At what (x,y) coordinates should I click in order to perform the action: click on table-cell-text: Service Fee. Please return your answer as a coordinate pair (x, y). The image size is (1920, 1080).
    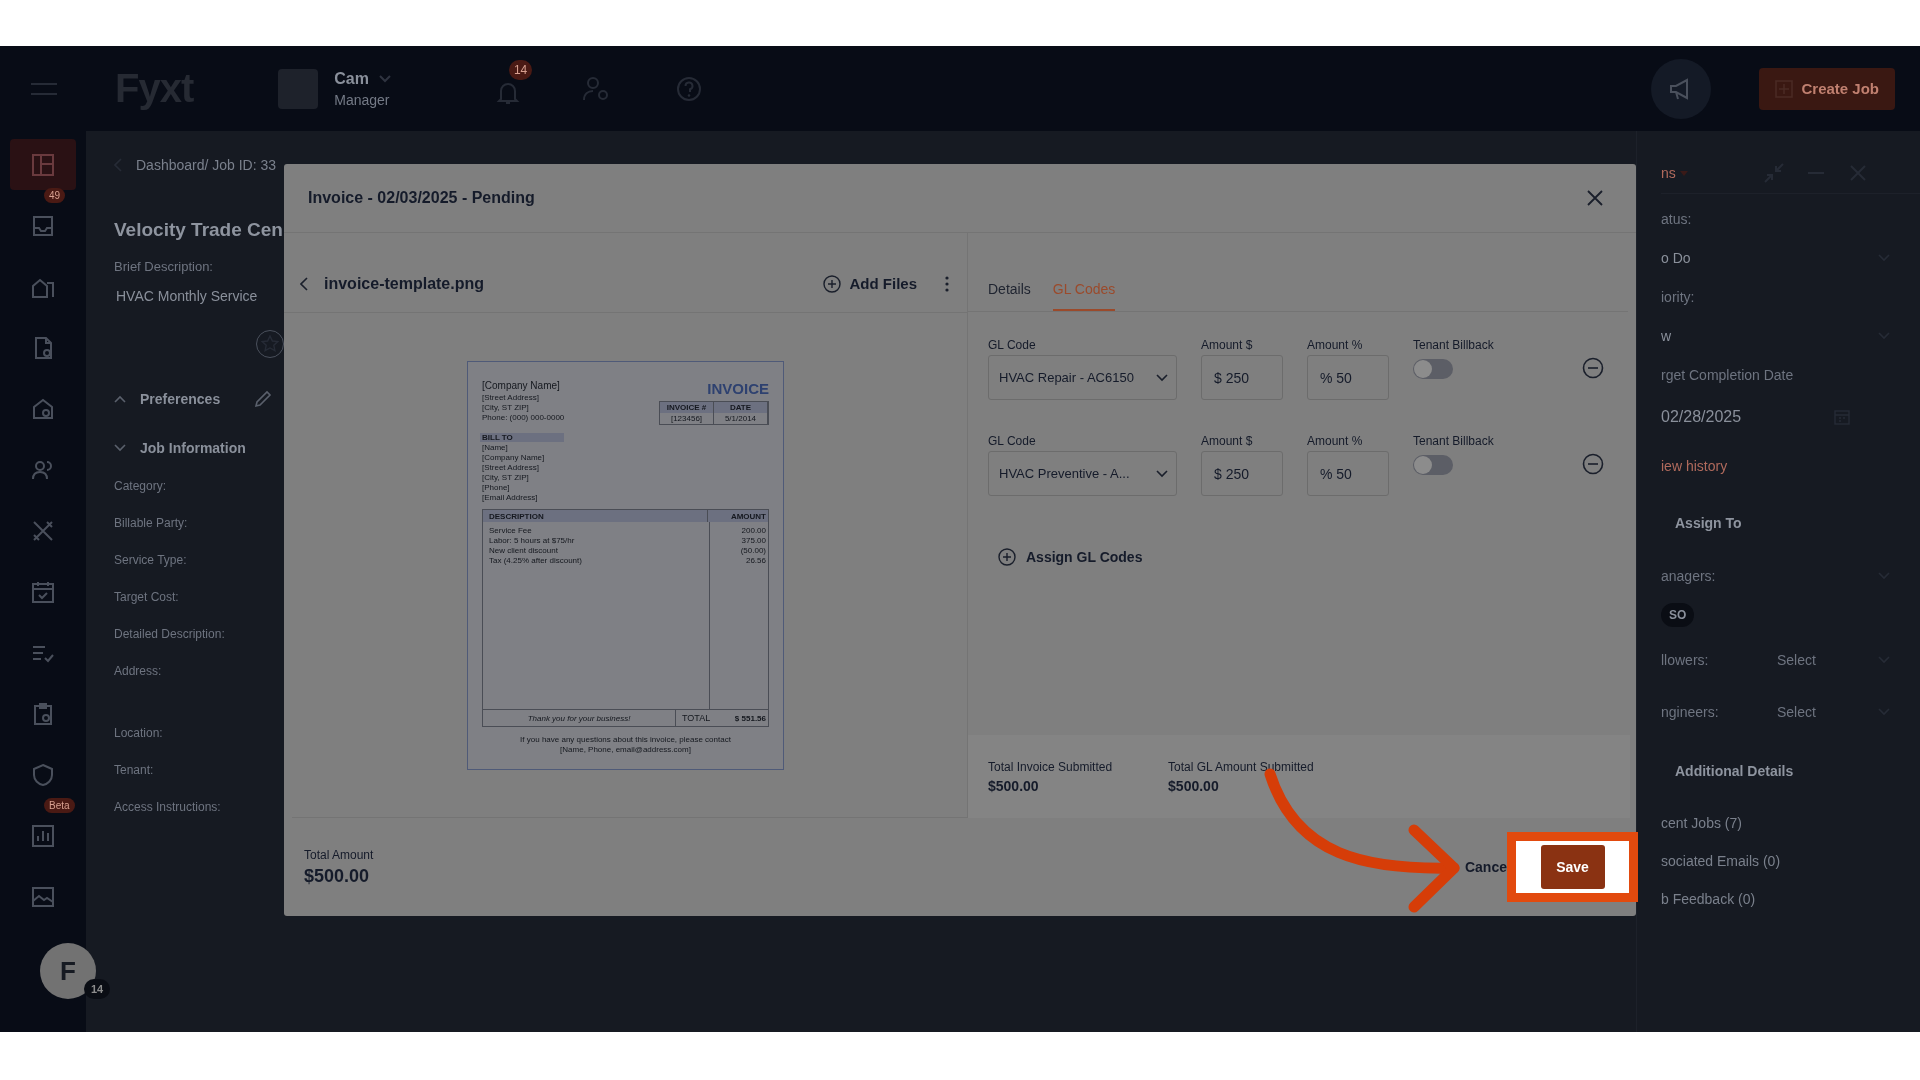
    Looking at the image, I should click on (511, 531).